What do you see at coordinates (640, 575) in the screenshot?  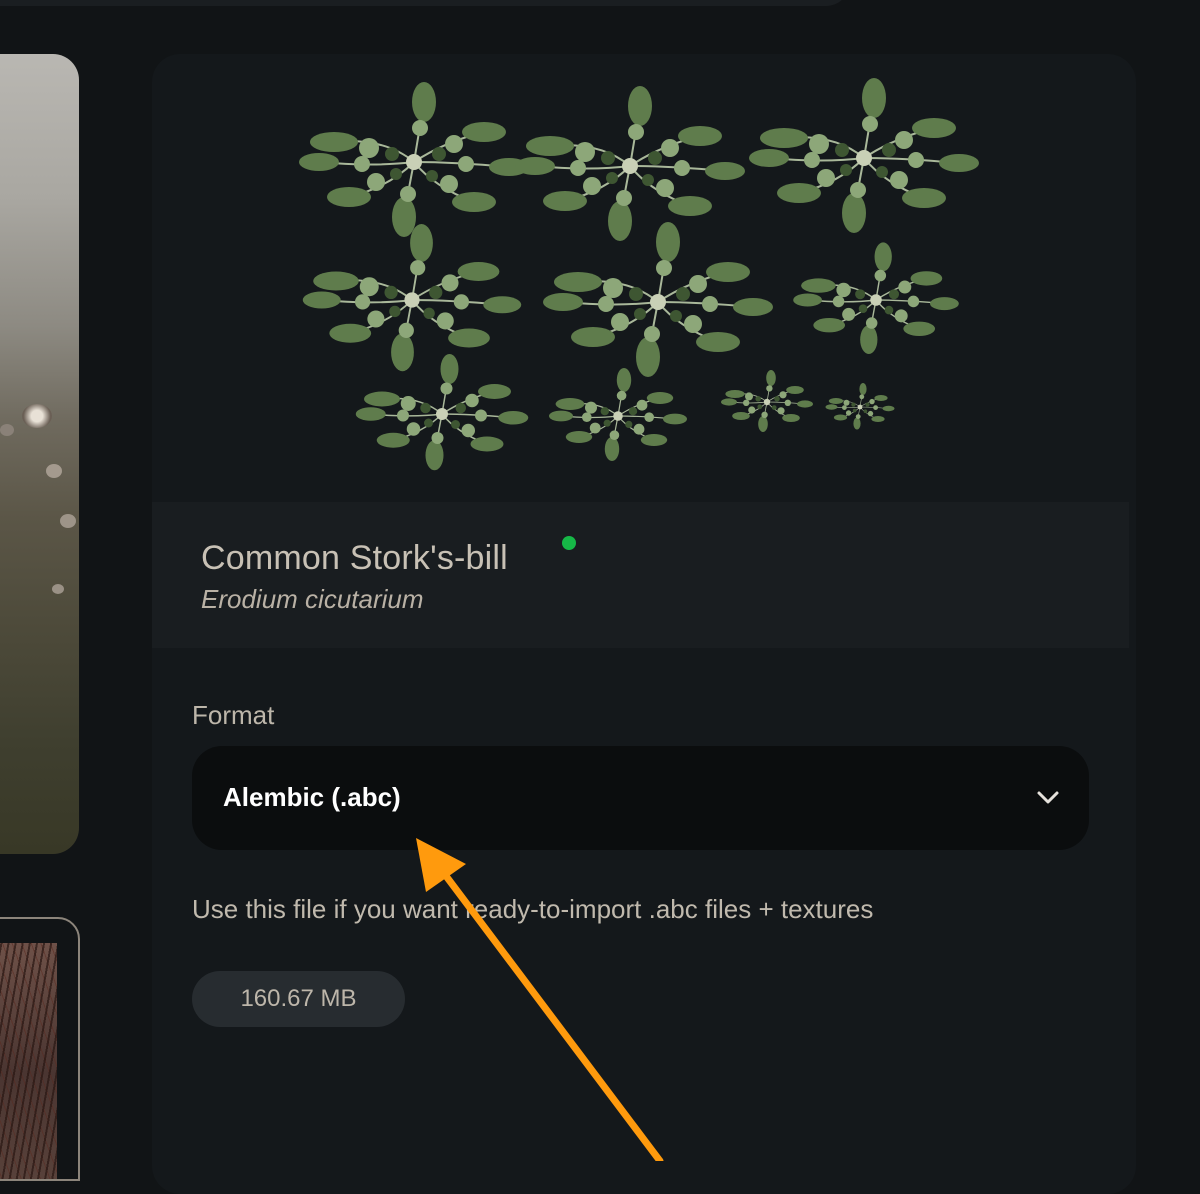 I see `asset-title-band: Common Stork's-bill Erodium cicutarium` at bounding box center [640, 575].